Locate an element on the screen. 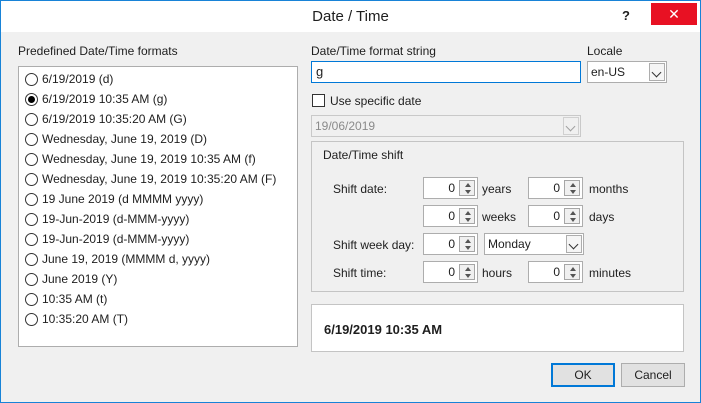 The height and width of the screenshot is (403, 701). use-specific-date-label: Use specific date is located at coordinates (376, 101).